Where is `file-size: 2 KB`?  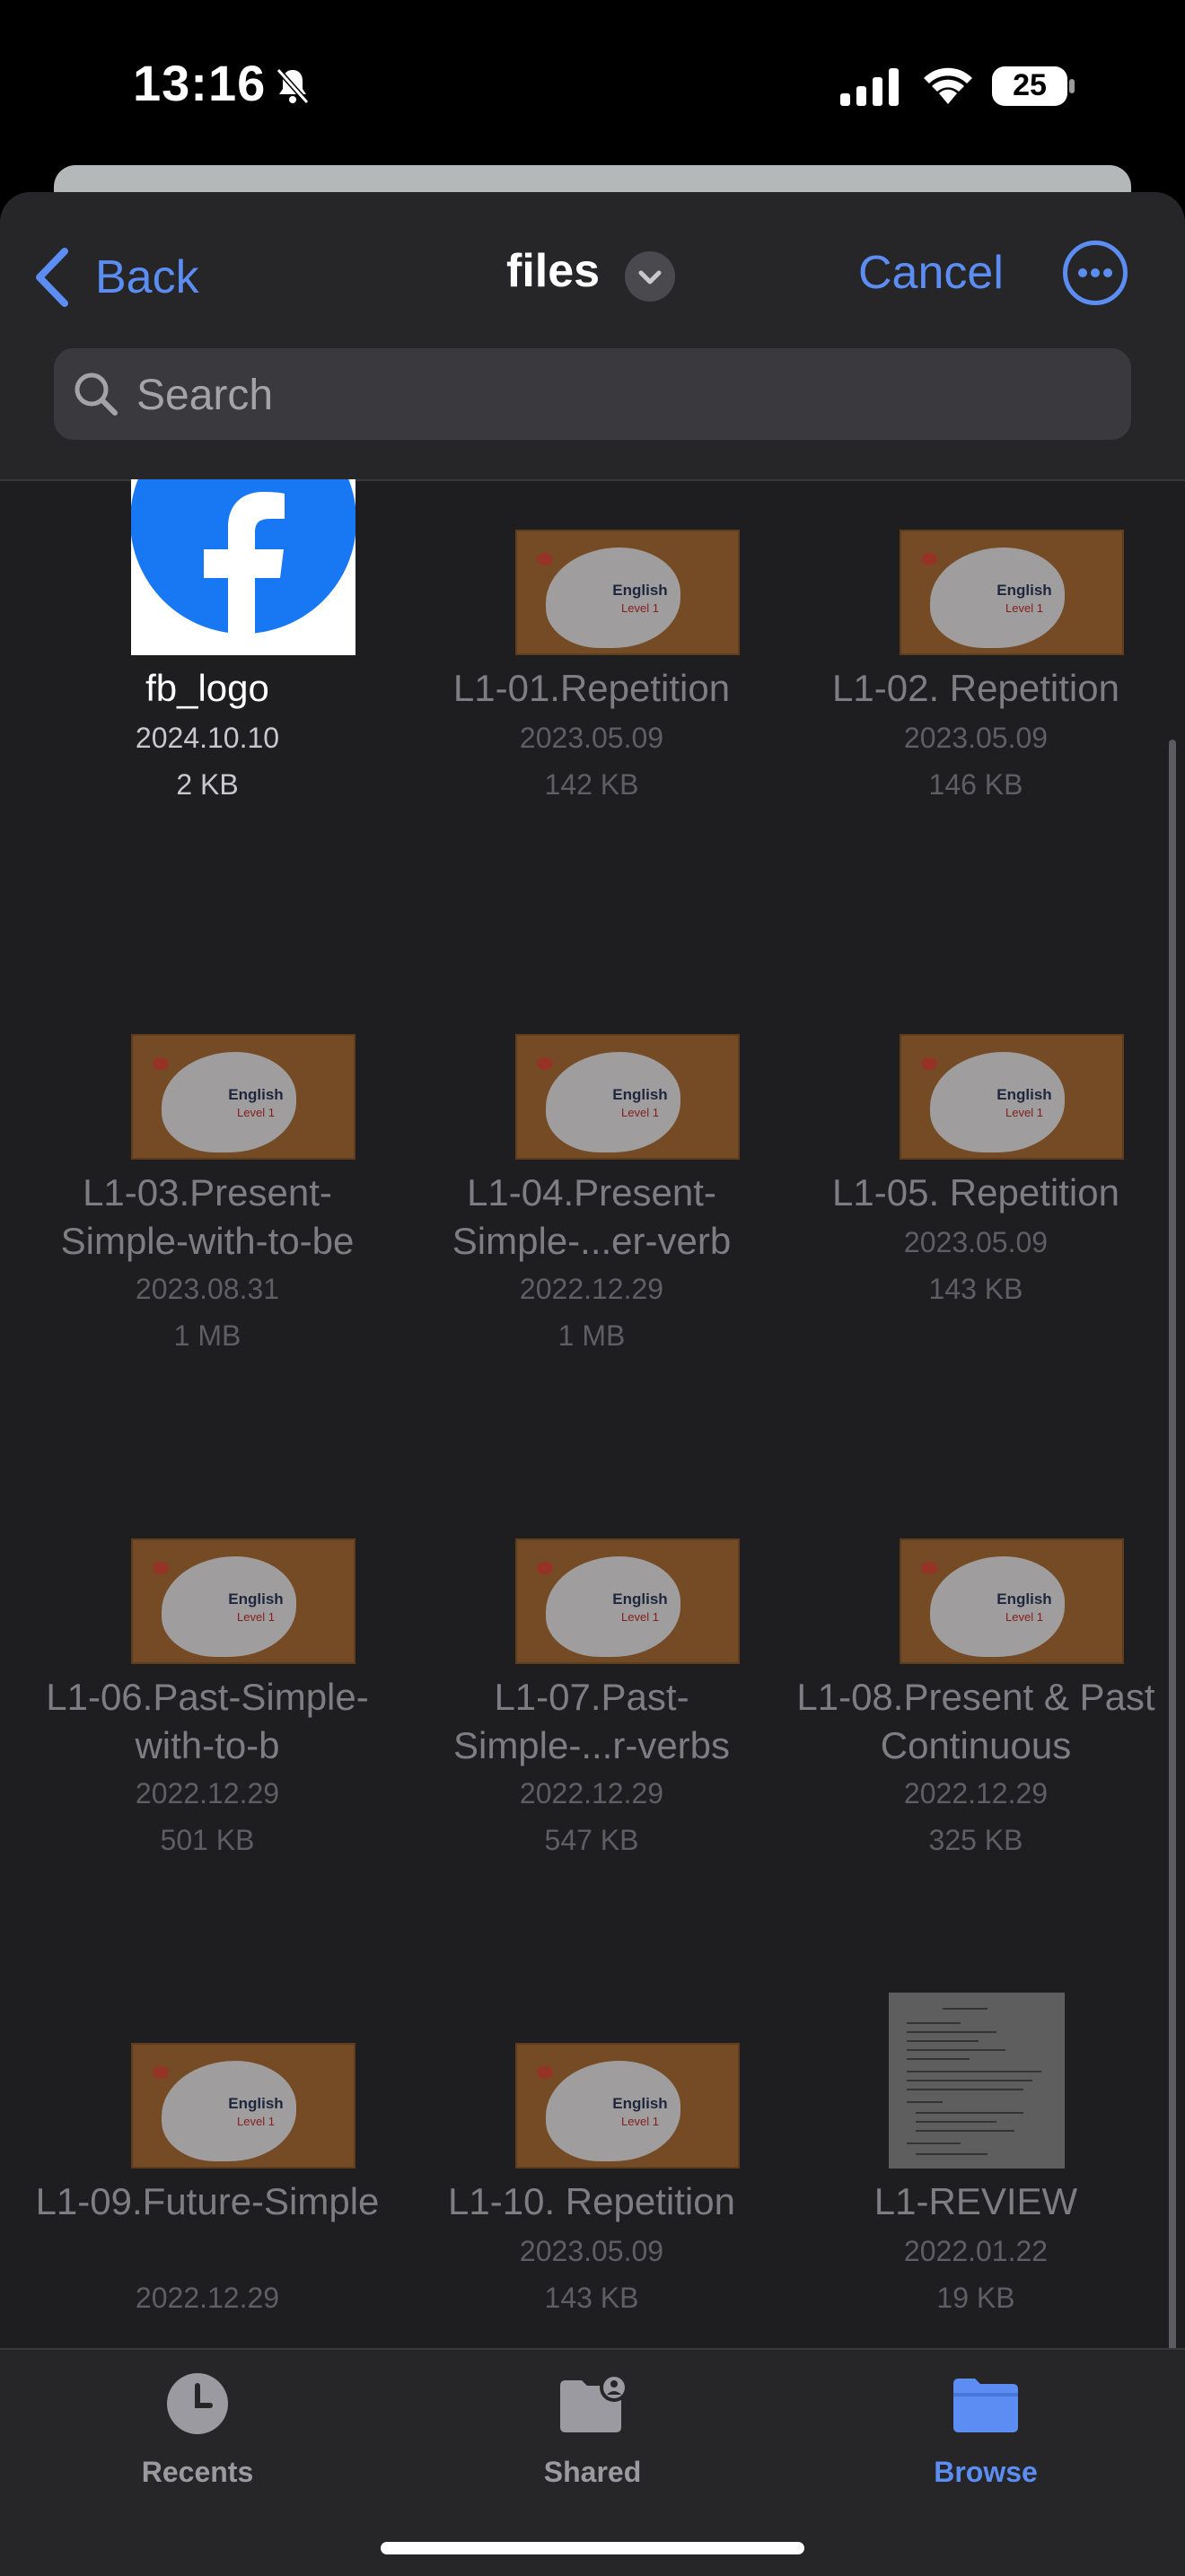 file-size: 2 KB is located at coordinates (207, 784).